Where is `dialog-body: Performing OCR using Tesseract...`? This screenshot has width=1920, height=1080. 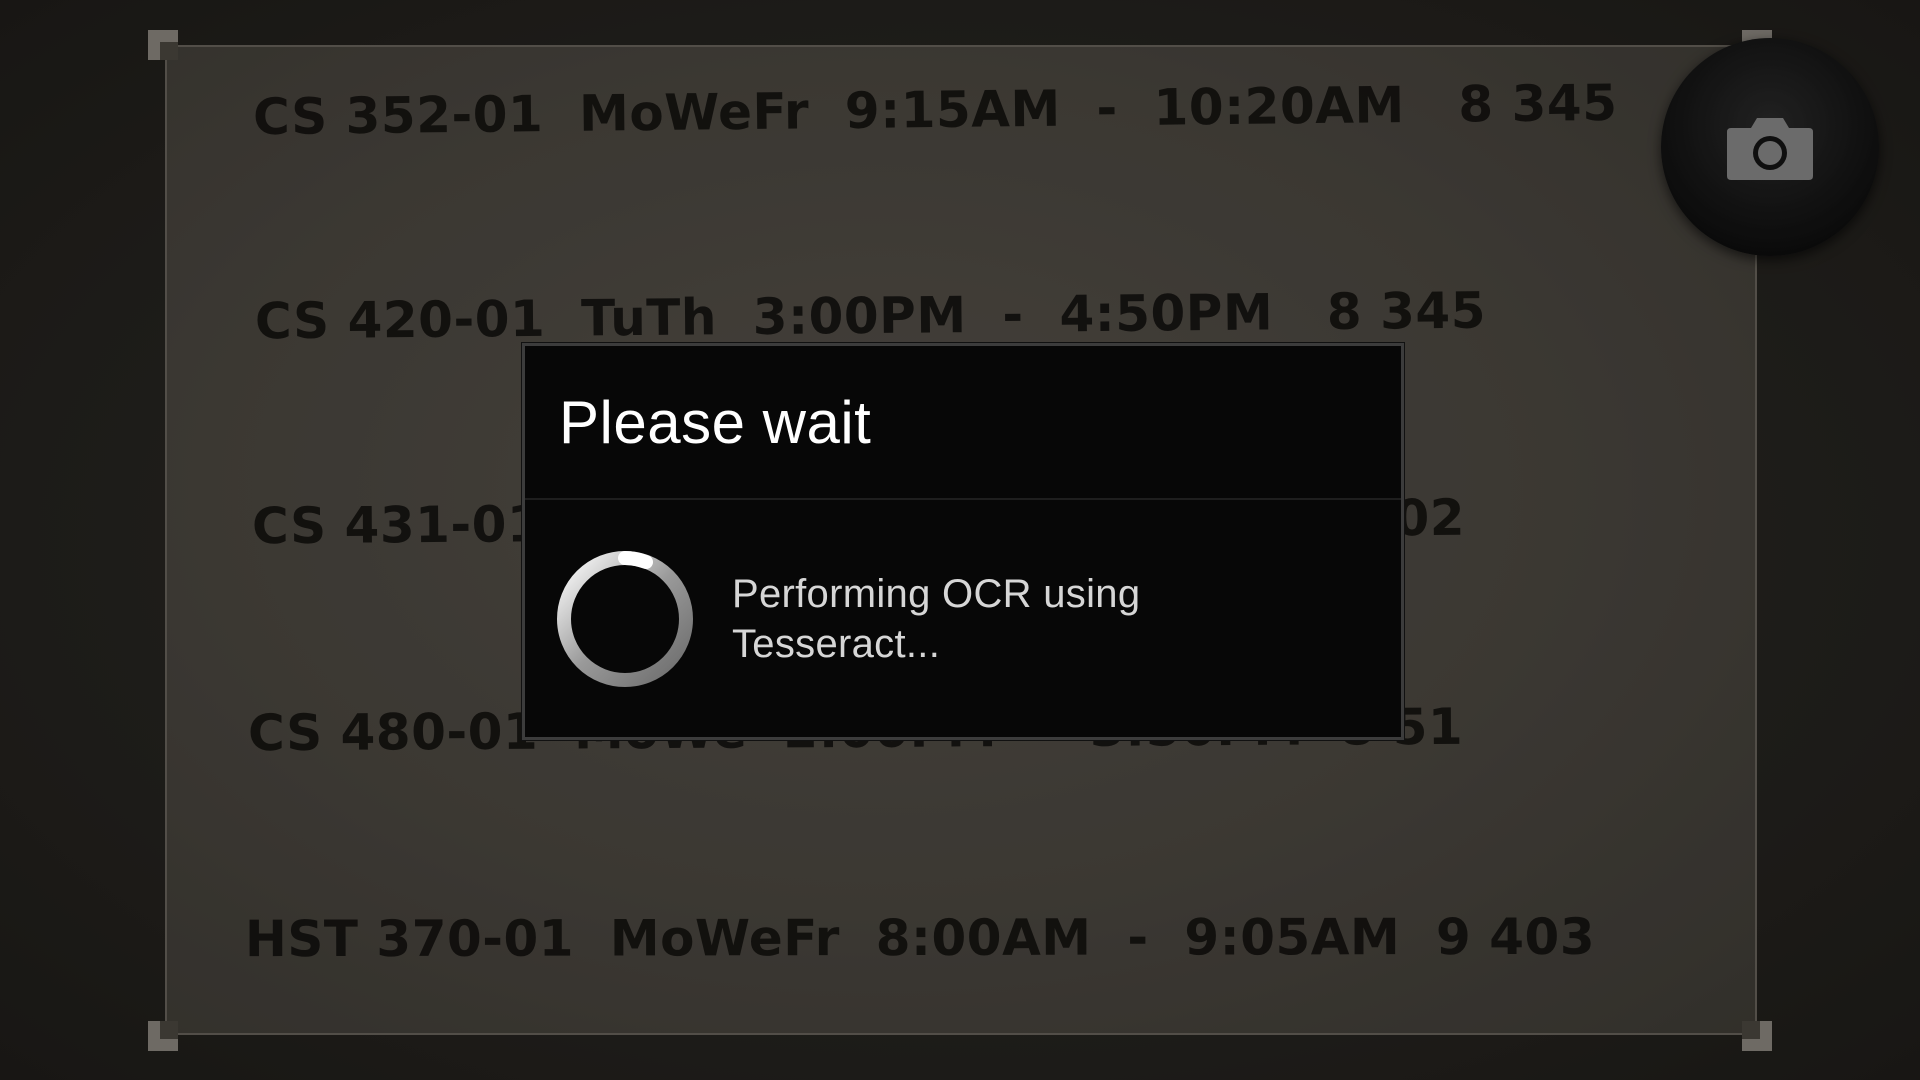 dialog-body: Performing OCR using Tesseract... is located at coordinates (963, 618).